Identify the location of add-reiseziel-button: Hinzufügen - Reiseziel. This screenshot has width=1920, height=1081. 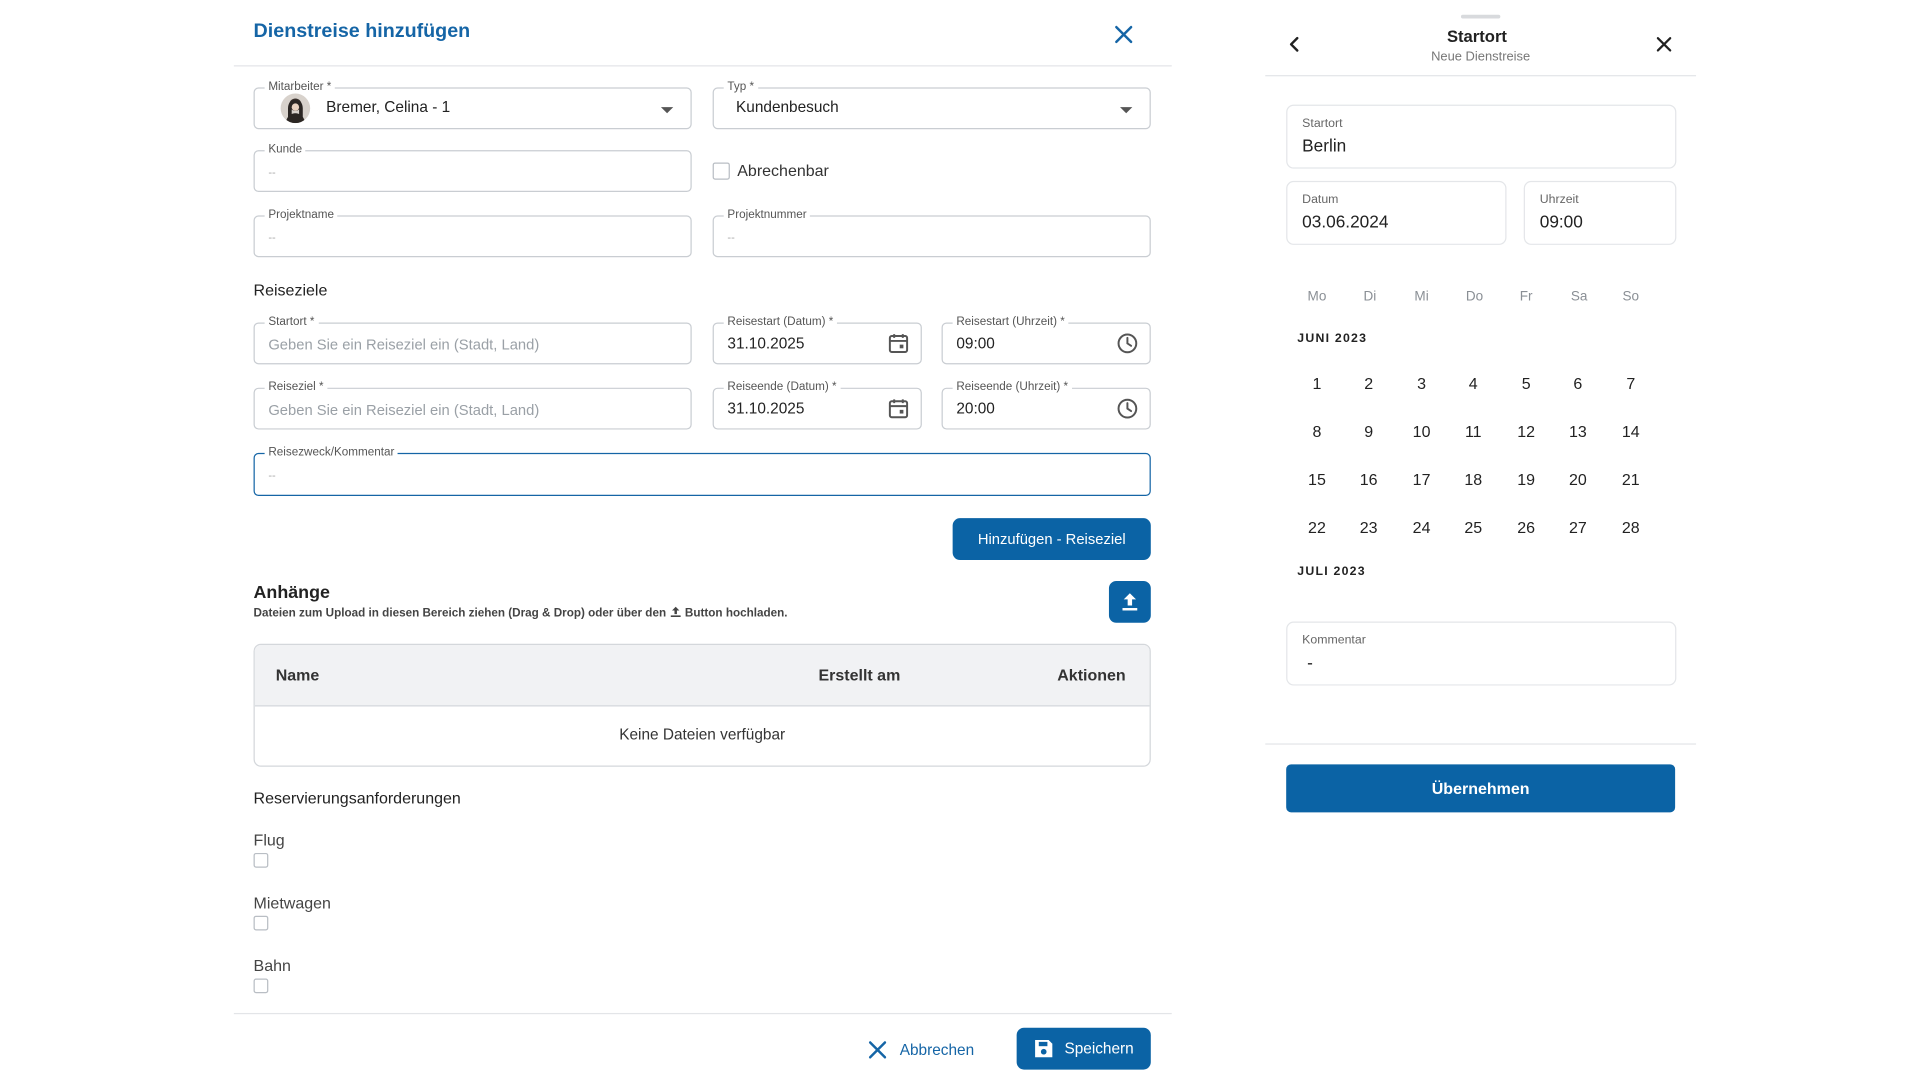
(1051, 539).